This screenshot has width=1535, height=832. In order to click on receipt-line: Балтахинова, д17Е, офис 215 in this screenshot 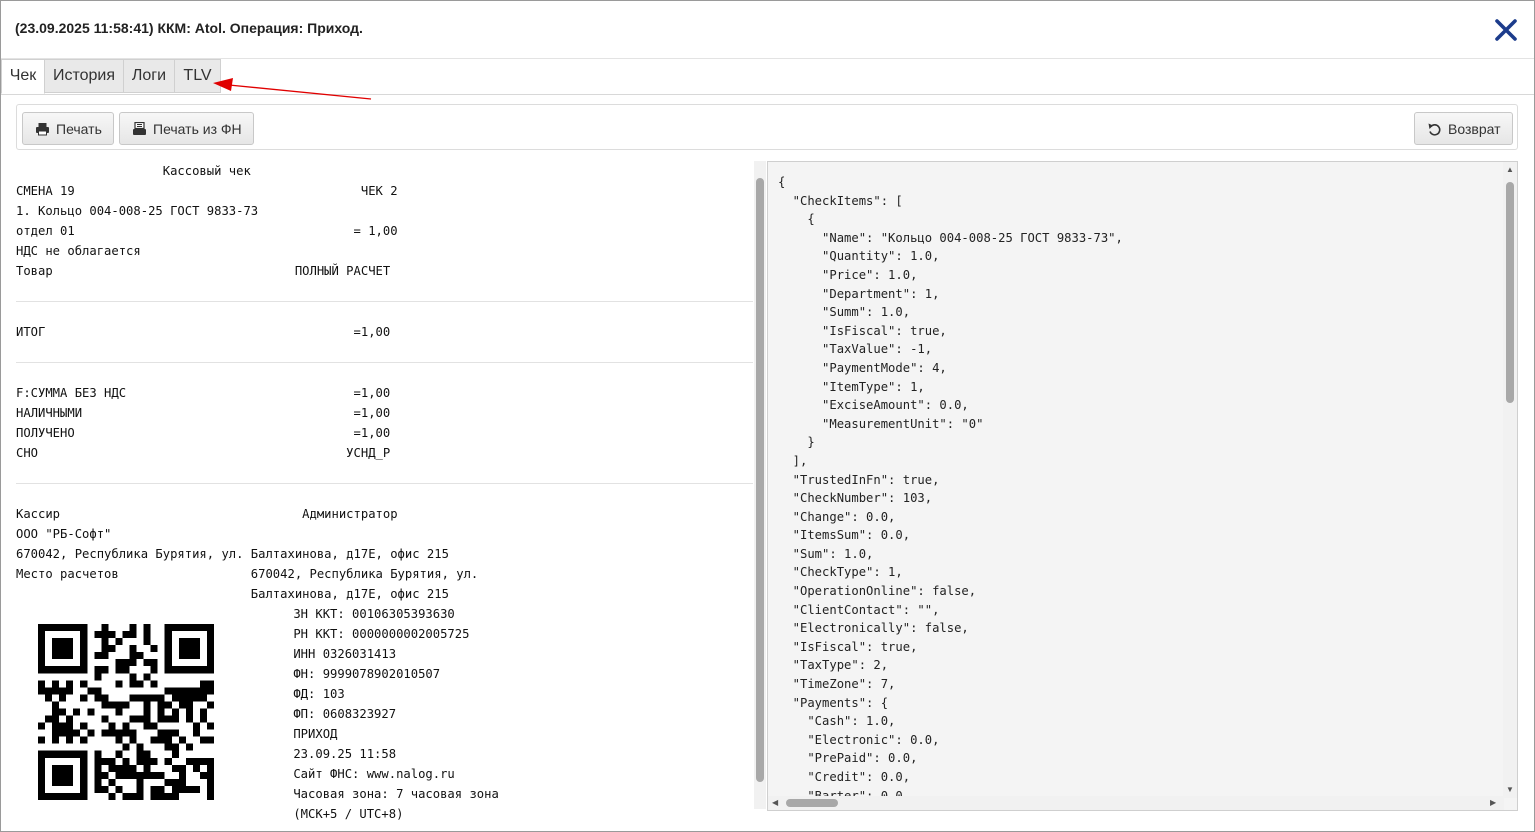, I will do `click(232, 594)`.